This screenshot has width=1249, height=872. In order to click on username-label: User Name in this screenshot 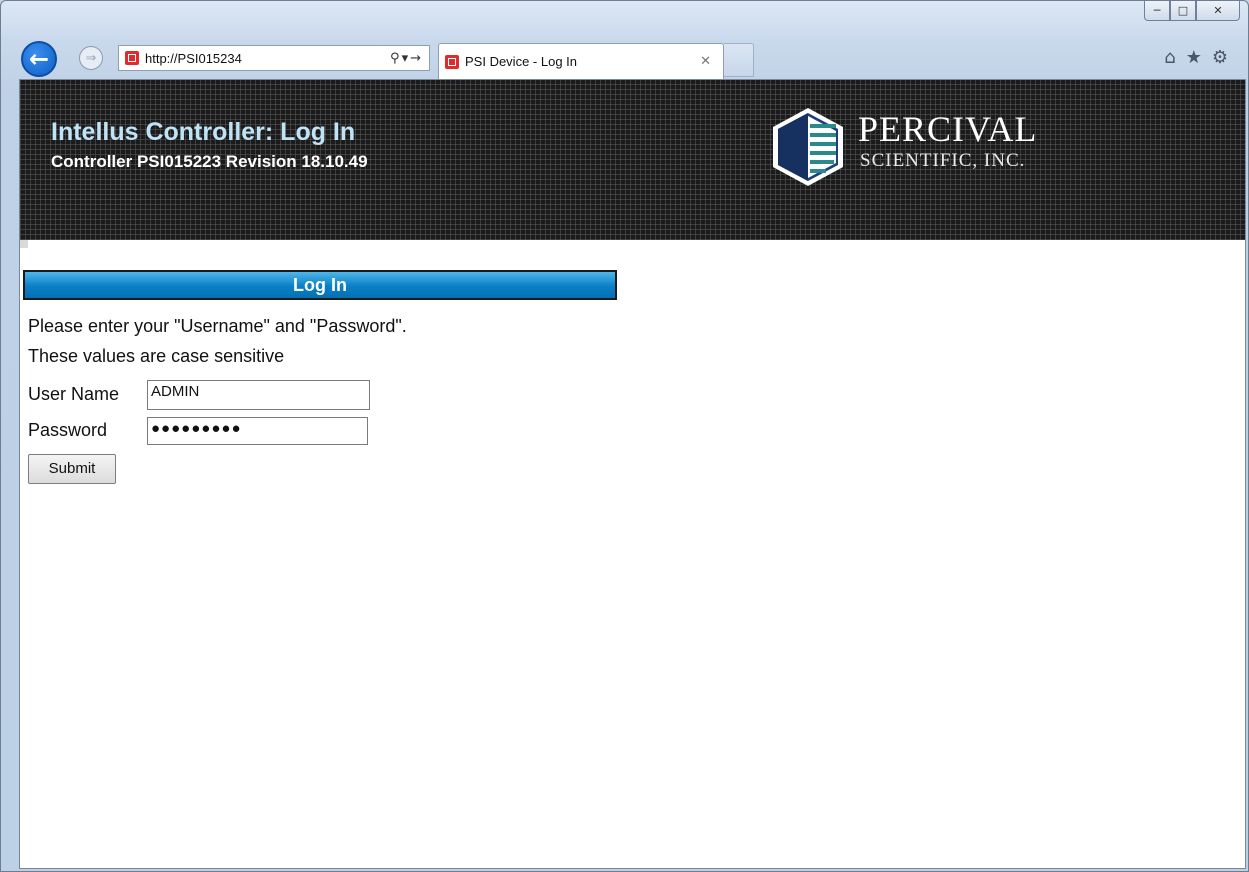, I will do `click(74, 394)`.